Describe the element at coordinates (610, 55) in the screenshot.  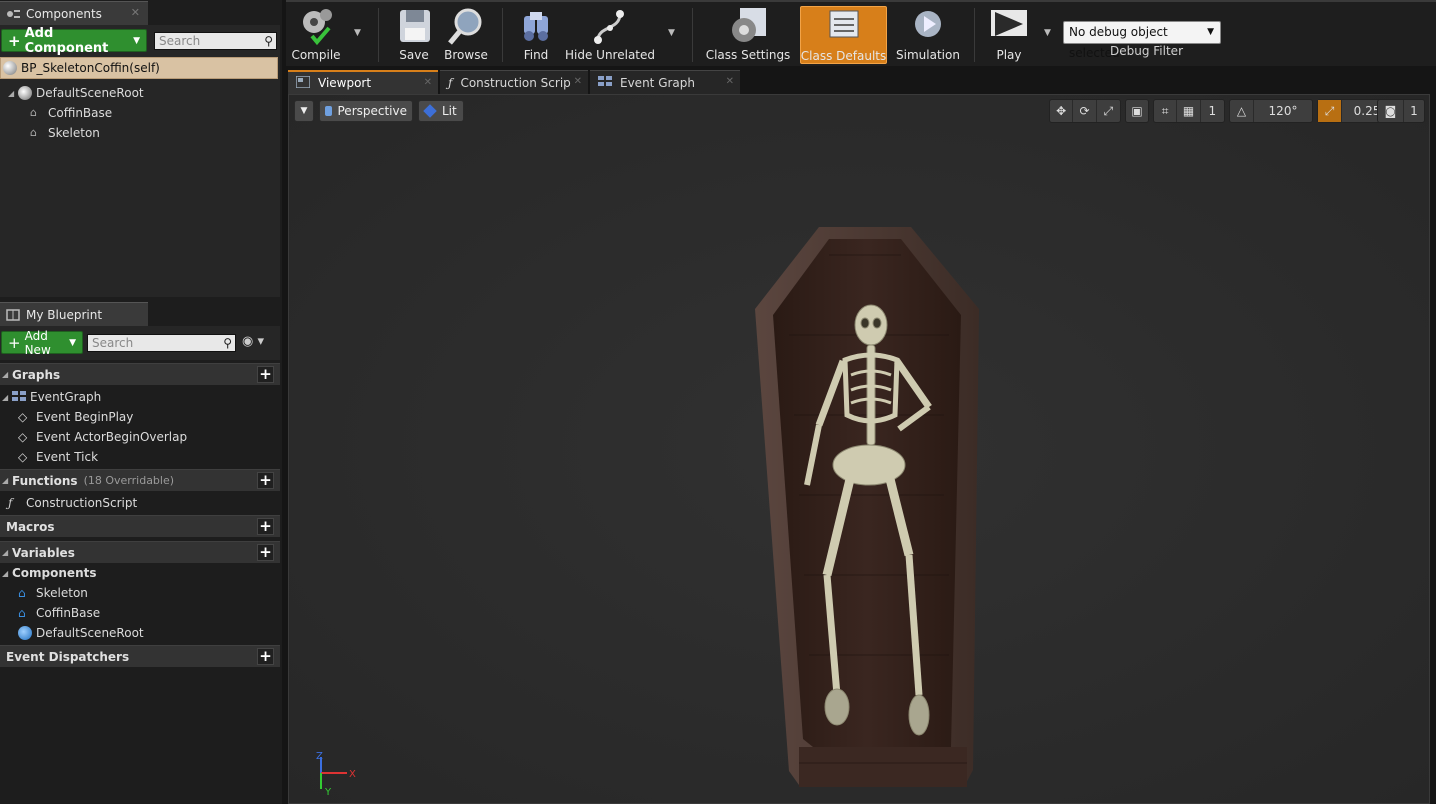
I see `hide-unrelated-label: Hide Unrelated` at that location.